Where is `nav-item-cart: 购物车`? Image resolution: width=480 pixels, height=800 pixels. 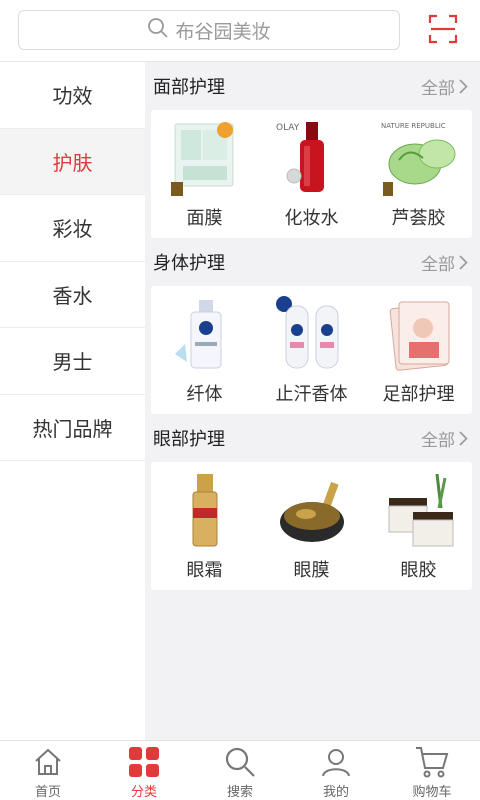 nav-item-cart: 购物车 is located at coordinates (432, 770).